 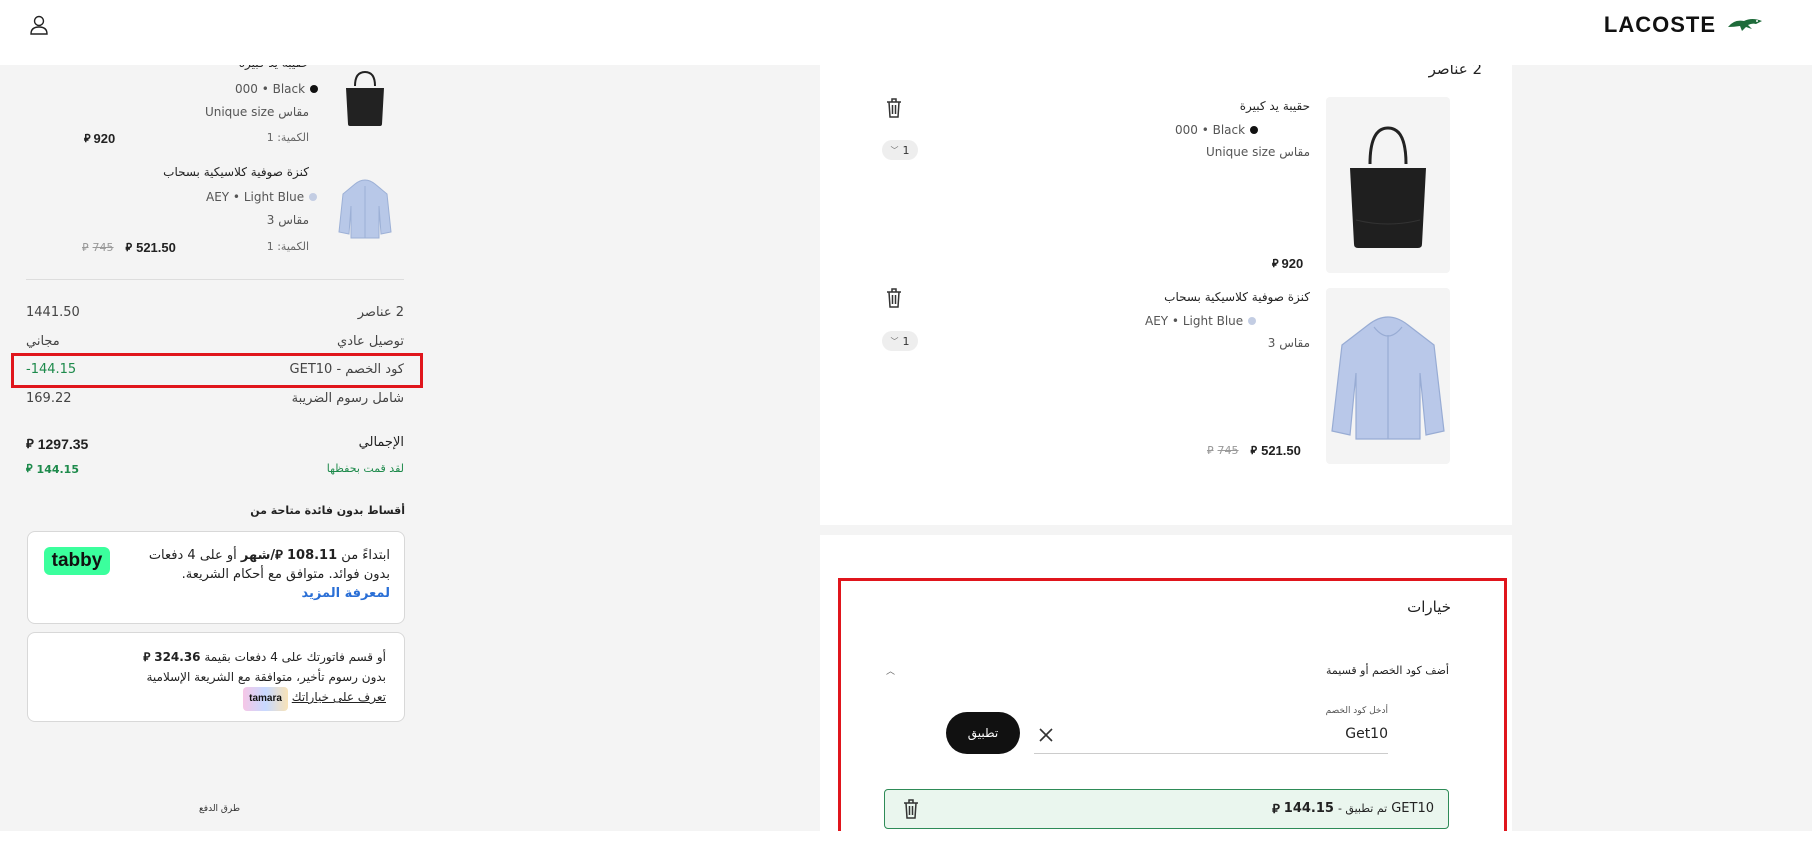 What do you see at coordinates (1237, 297) in the screenshot?
I see `cart-item-2-name: كنزة صوفية كلاسيكية بسحاب` at bounding box center [1237, 297].